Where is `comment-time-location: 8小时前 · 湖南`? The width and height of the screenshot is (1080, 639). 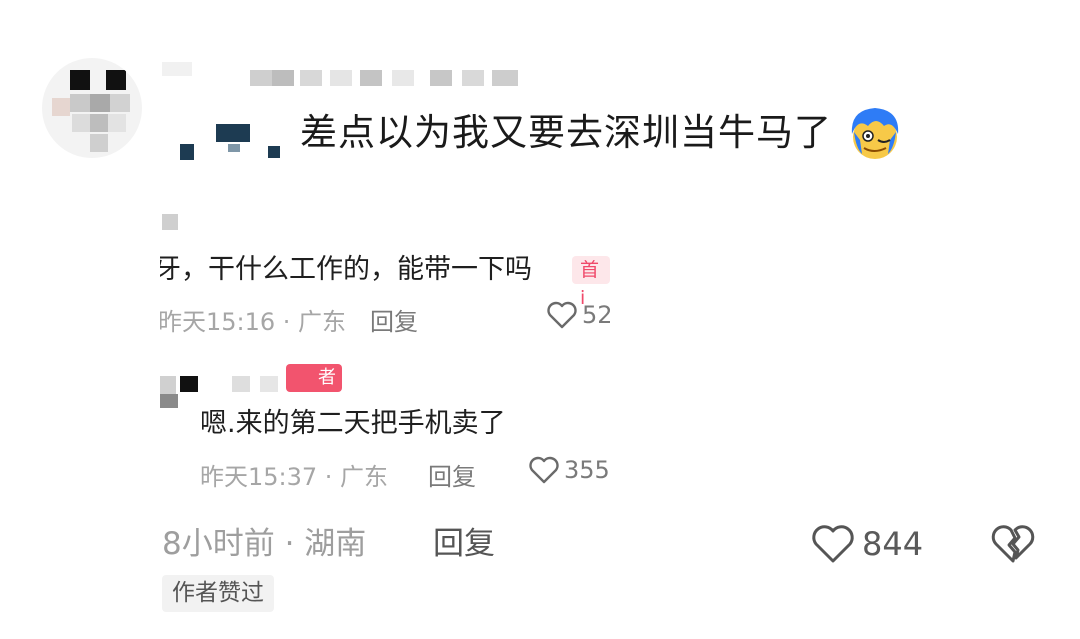
comment-time-location: 8小时前 · 湖南 is located at coordinates (264, 544).